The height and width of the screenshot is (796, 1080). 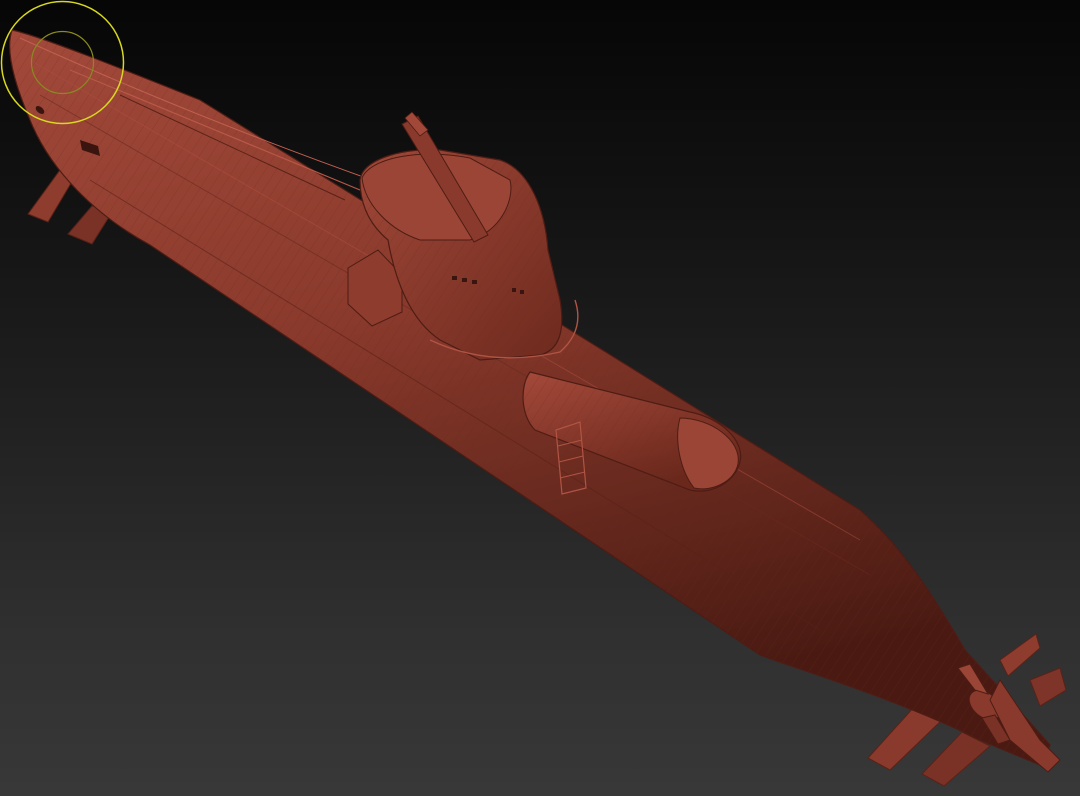 I want to click on stern-plane-right, so click(x=1048, y=687).